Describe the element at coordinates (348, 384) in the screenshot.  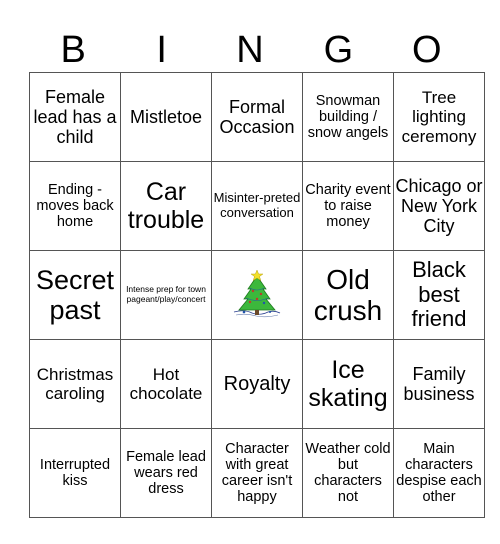
I see `bingo-cell: Ice skating` at that location.